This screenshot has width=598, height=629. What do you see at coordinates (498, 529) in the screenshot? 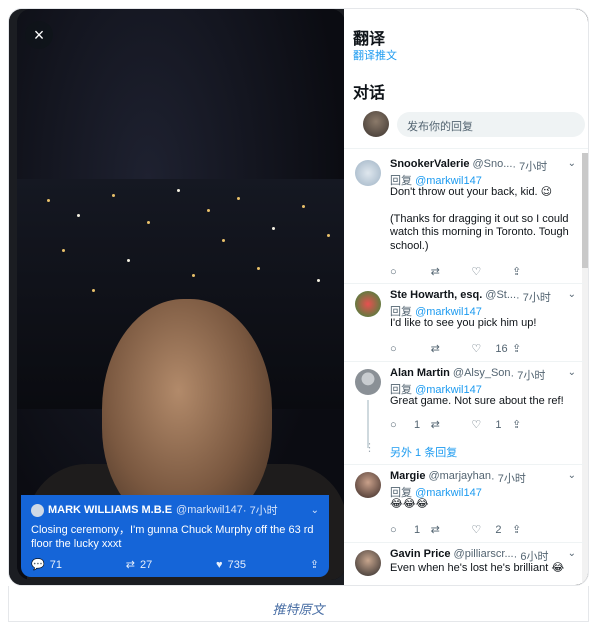
I see `like-count: 2` at bounding box center [498, 529].